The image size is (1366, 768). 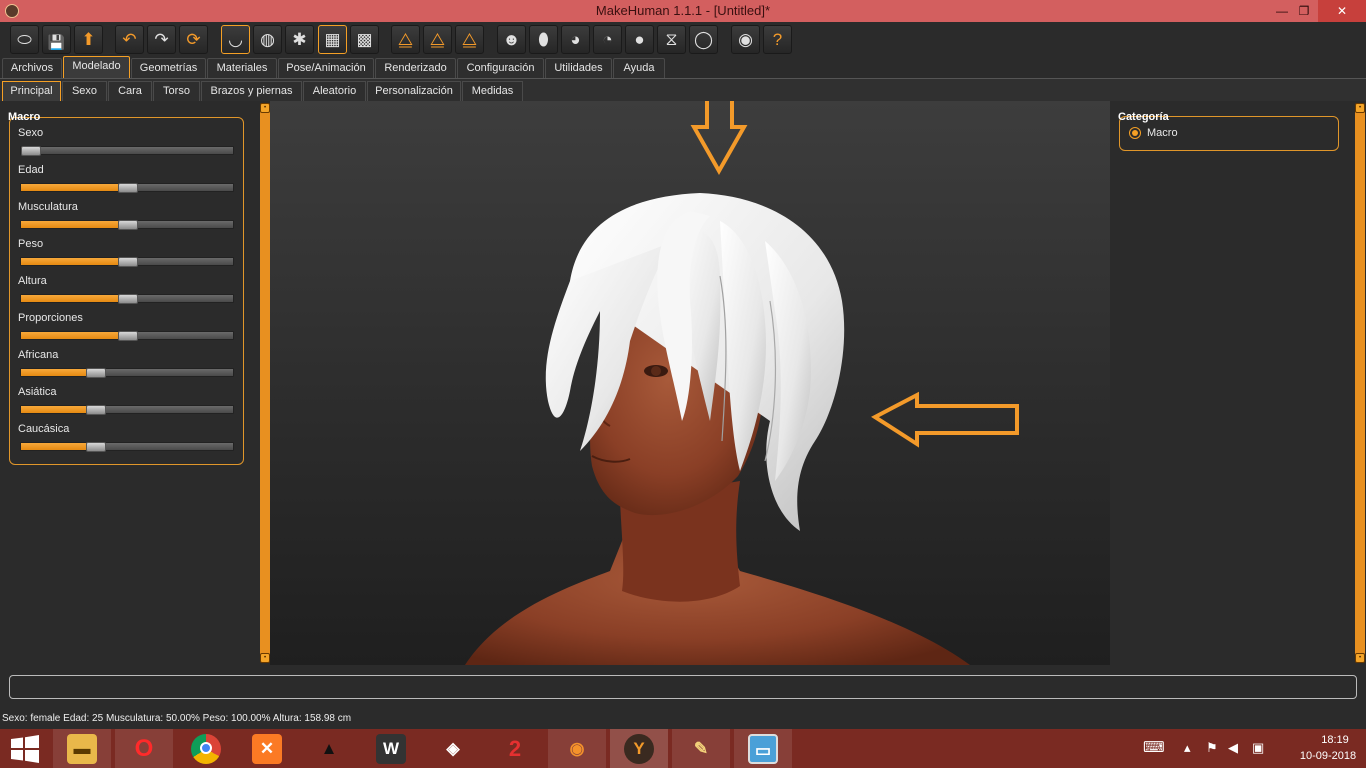 I want to click on subtab-sexo: Sexo, so click(x=84, y=91).